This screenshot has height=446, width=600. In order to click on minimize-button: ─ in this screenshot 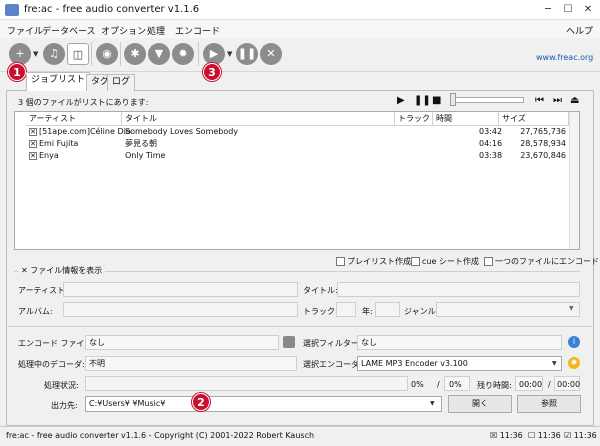, I will do `click(548, 10)`.